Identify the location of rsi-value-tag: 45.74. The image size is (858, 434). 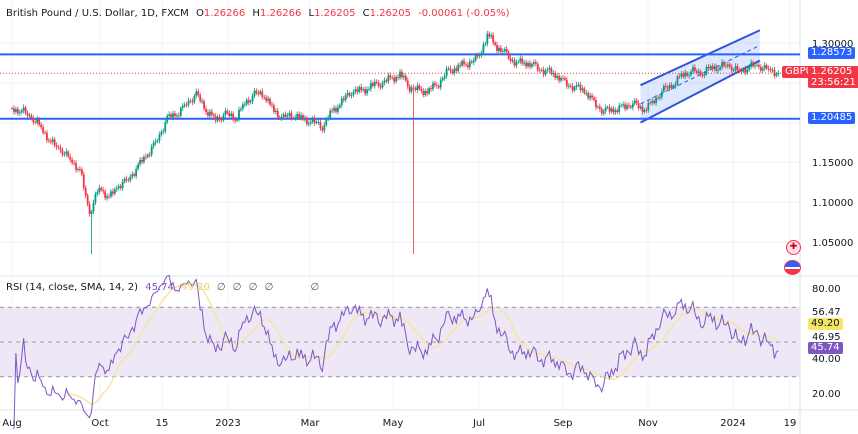
(825, 348).